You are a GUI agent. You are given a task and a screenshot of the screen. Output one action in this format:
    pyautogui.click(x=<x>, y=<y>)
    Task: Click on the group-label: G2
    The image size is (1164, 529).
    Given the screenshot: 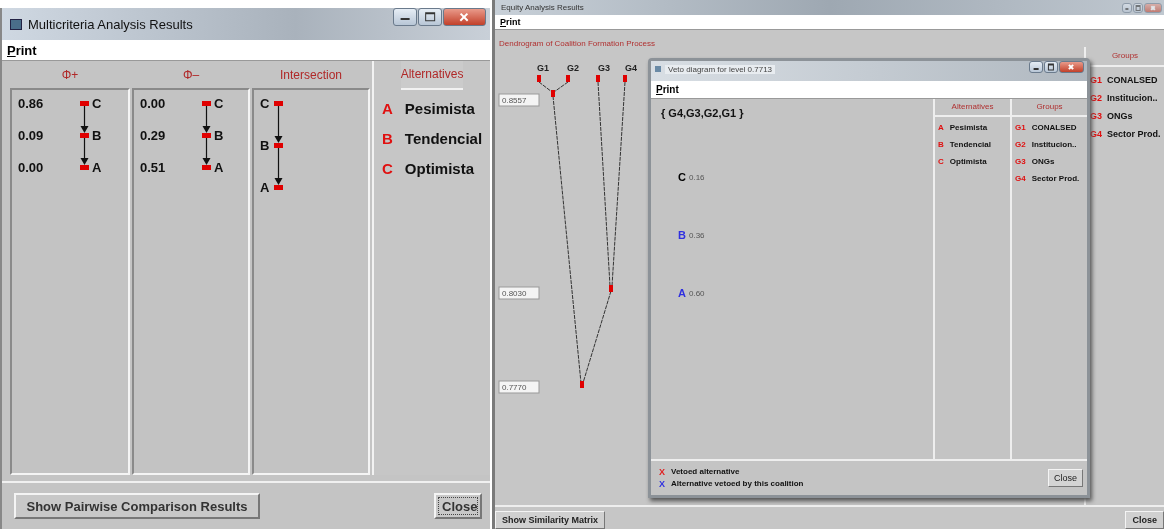 What is the action you would take?
    pyautogui.click(x=573, y=68)
    